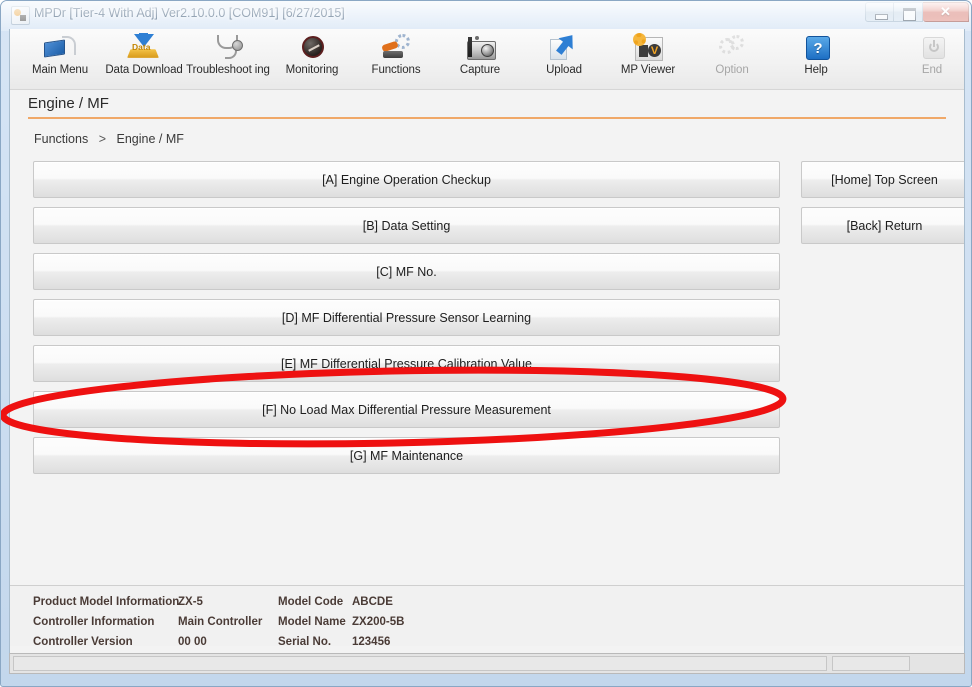  I want to click on close-button: ✕, so click(946, 12).